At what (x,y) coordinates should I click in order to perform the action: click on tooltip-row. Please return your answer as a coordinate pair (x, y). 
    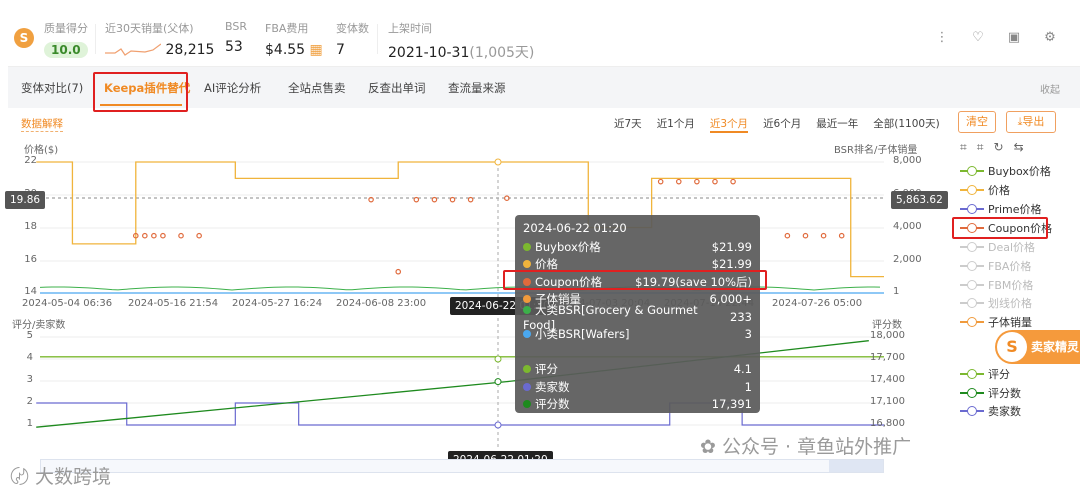
    Looking at the image, I should click on (637, 352).